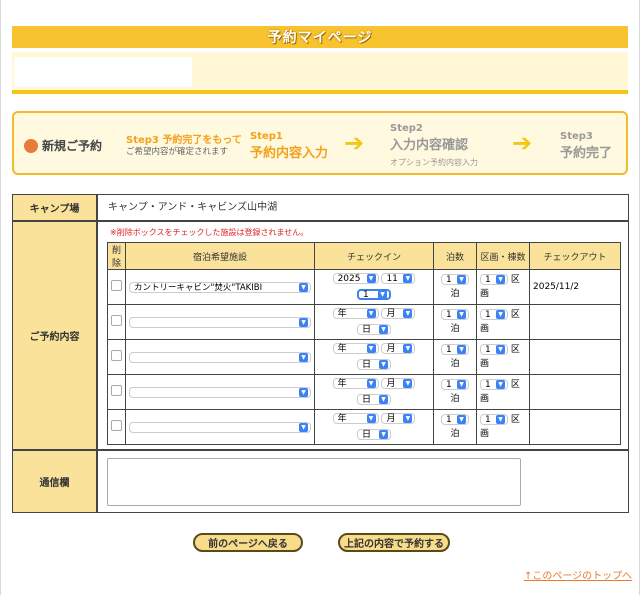 The height and width of the screenshot is (595, 640). I want to click on message-textarea, so click(314, 482).